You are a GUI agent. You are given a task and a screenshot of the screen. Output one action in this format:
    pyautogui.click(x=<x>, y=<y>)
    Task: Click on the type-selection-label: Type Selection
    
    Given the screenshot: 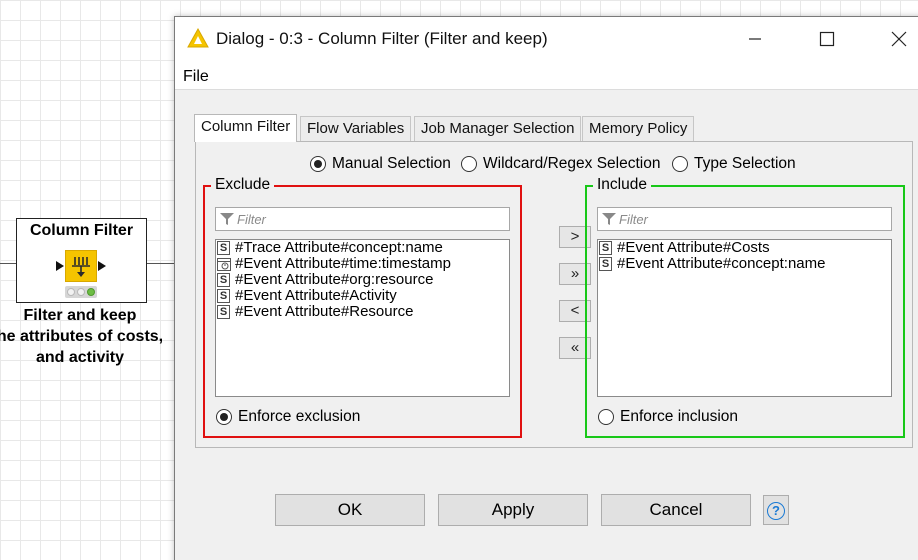 What is the action you would take?
    pyautogui.click(x=745, y=164)
    